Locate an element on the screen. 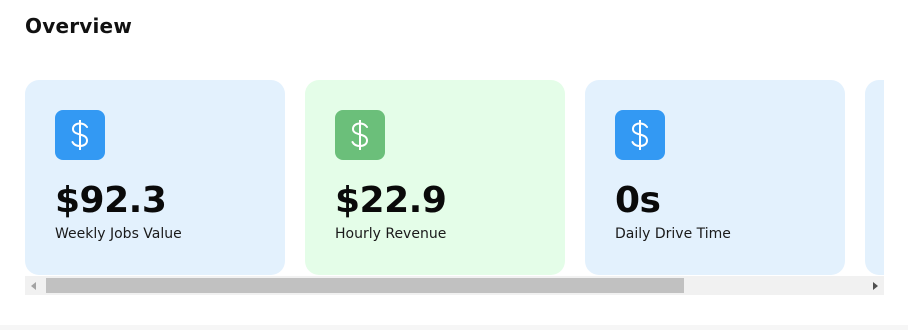 This screenshot has height=330, width=908. scrollbar-thumb is located at coordinates (365, 285).